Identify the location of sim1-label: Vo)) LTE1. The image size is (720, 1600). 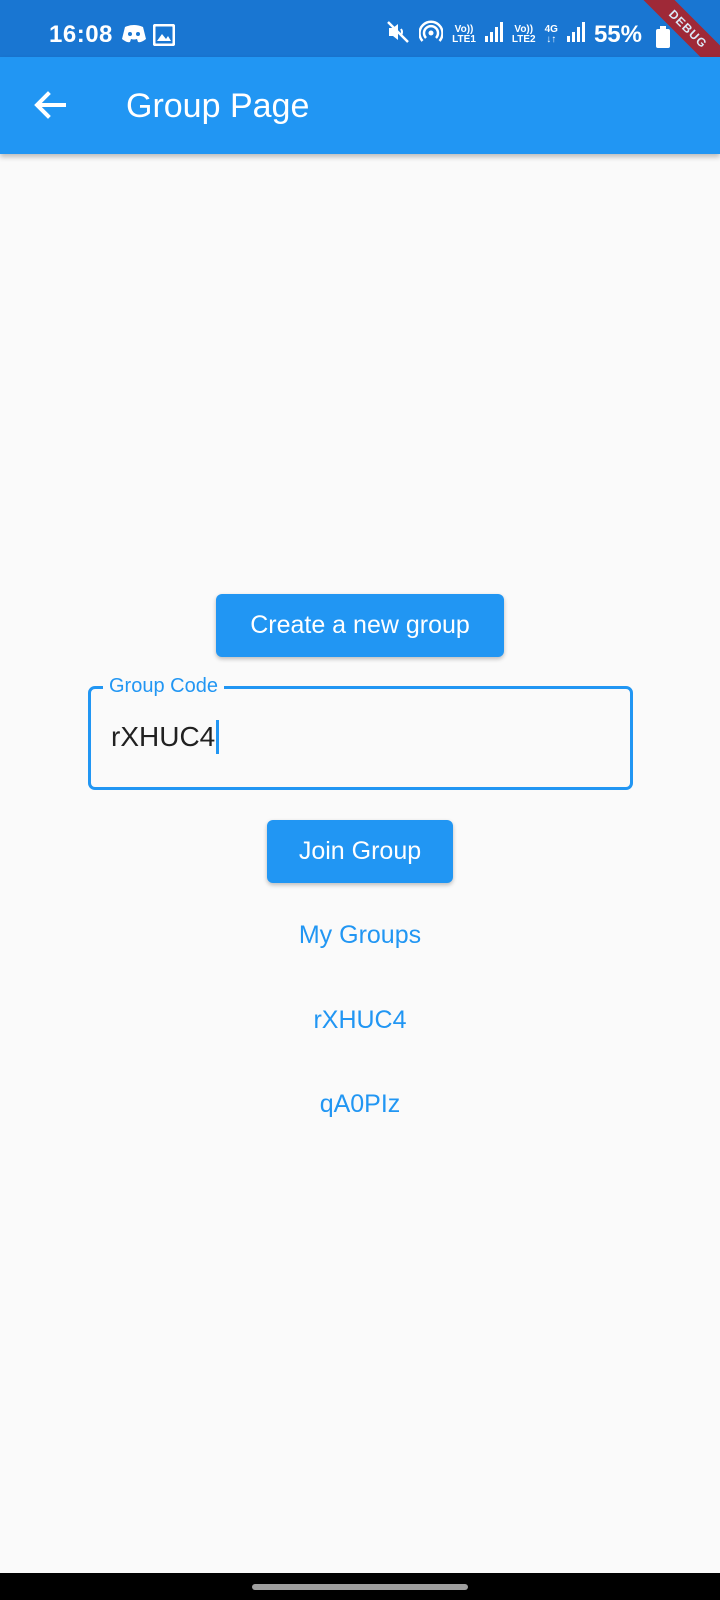
(464, 34).